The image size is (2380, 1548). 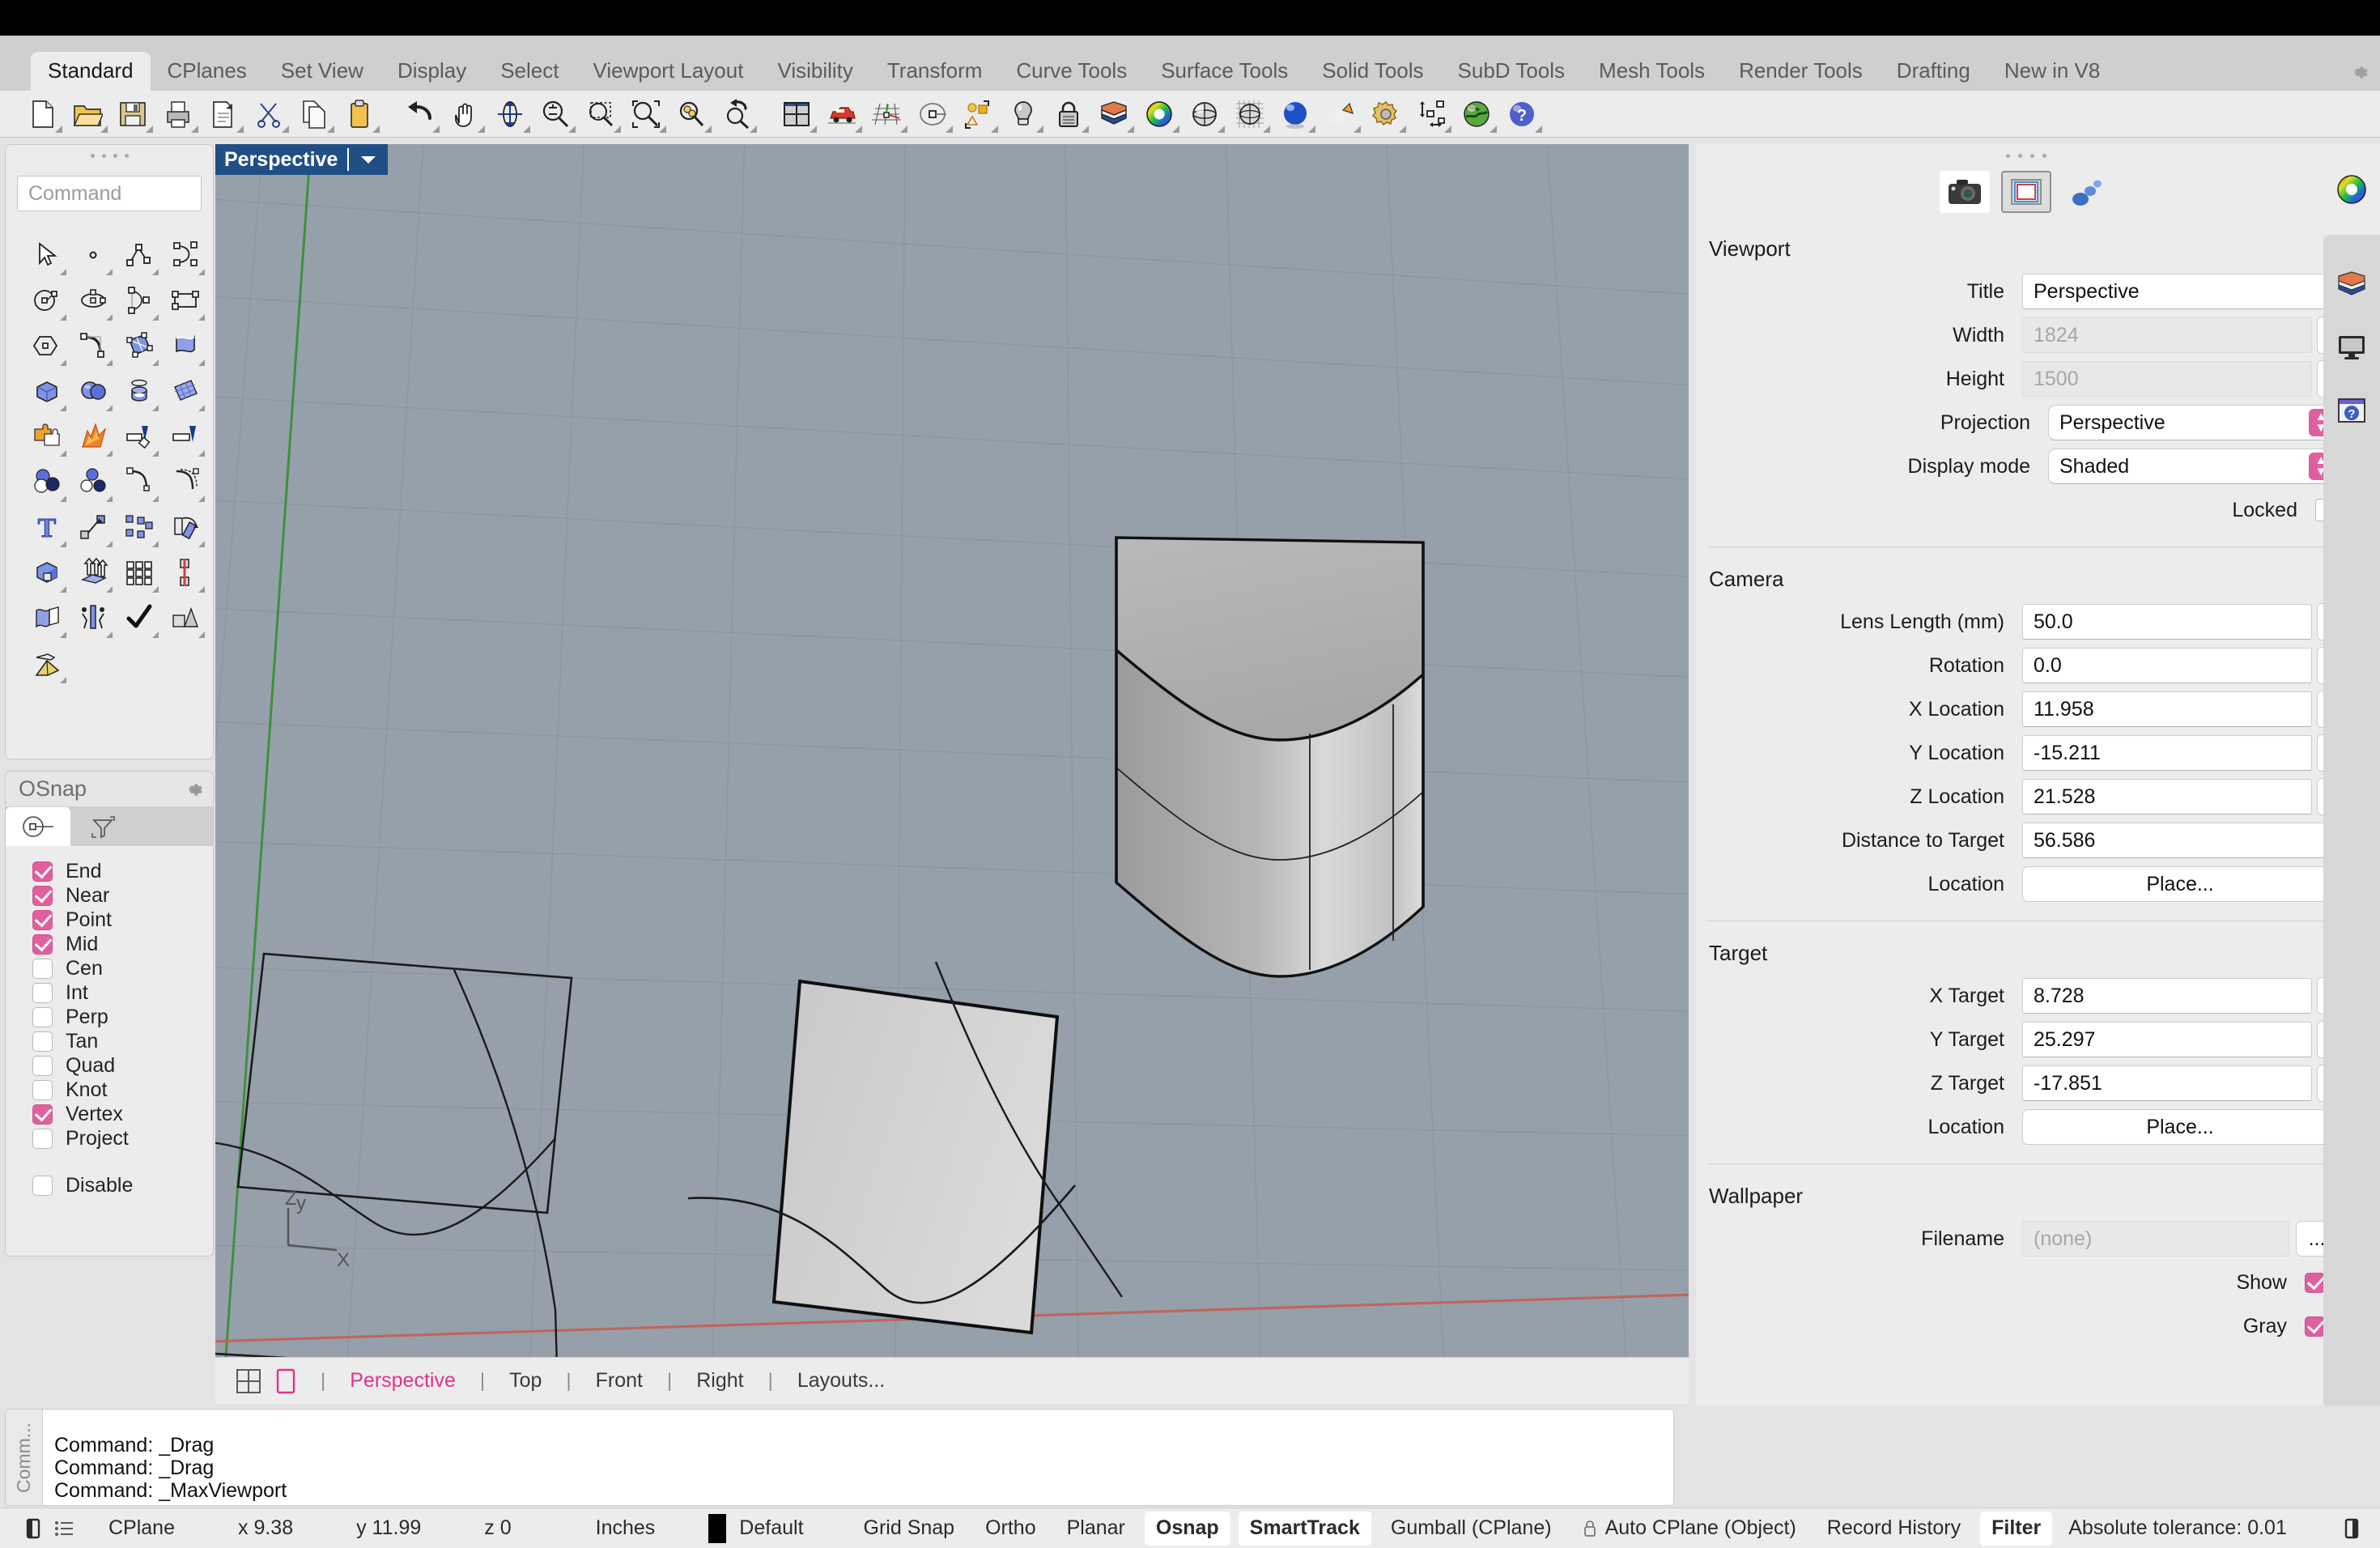 What do you see at coordinates (1372, 71) in the screenshot?
I see `ribbon-tab-solid-tools: Solid Tools` at bounding box center [1372, 71].